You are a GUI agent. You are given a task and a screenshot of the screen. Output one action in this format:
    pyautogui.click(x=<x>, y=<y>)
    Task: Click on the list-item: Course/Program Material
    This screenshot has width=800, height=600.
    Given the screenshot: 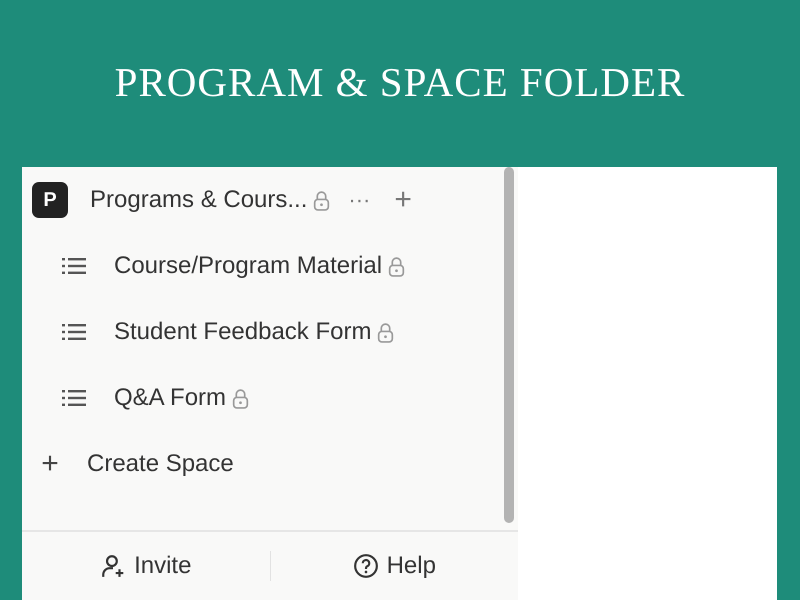 What is the action you would take?
    pyautogui.click(x=248, y=266)
    